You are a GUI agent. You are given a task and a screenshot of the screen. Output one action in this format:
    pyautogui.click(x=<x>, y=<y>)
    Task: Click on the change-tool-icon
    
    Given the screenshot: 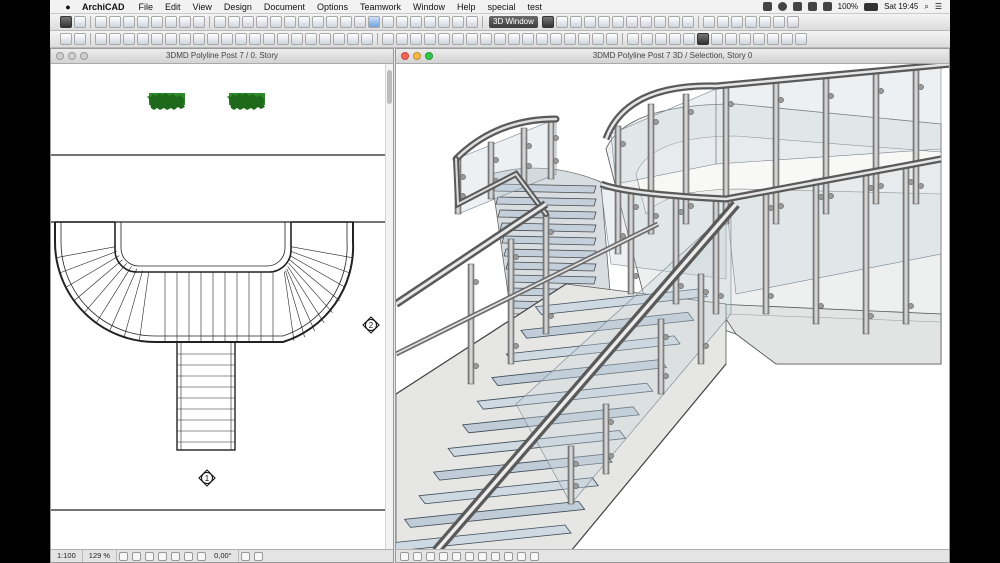 What is the action you would take?
    pyautogui.click(x=367, y=39)
    